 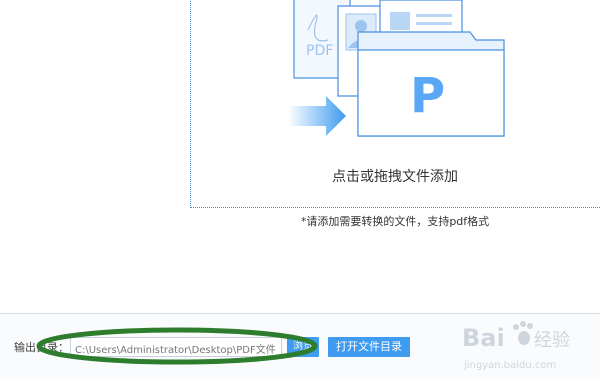 What do you see at coordinates (552, 340) in the screenshot?
I see `watermark-suffix: 经验` at bounding box center [552, 340].